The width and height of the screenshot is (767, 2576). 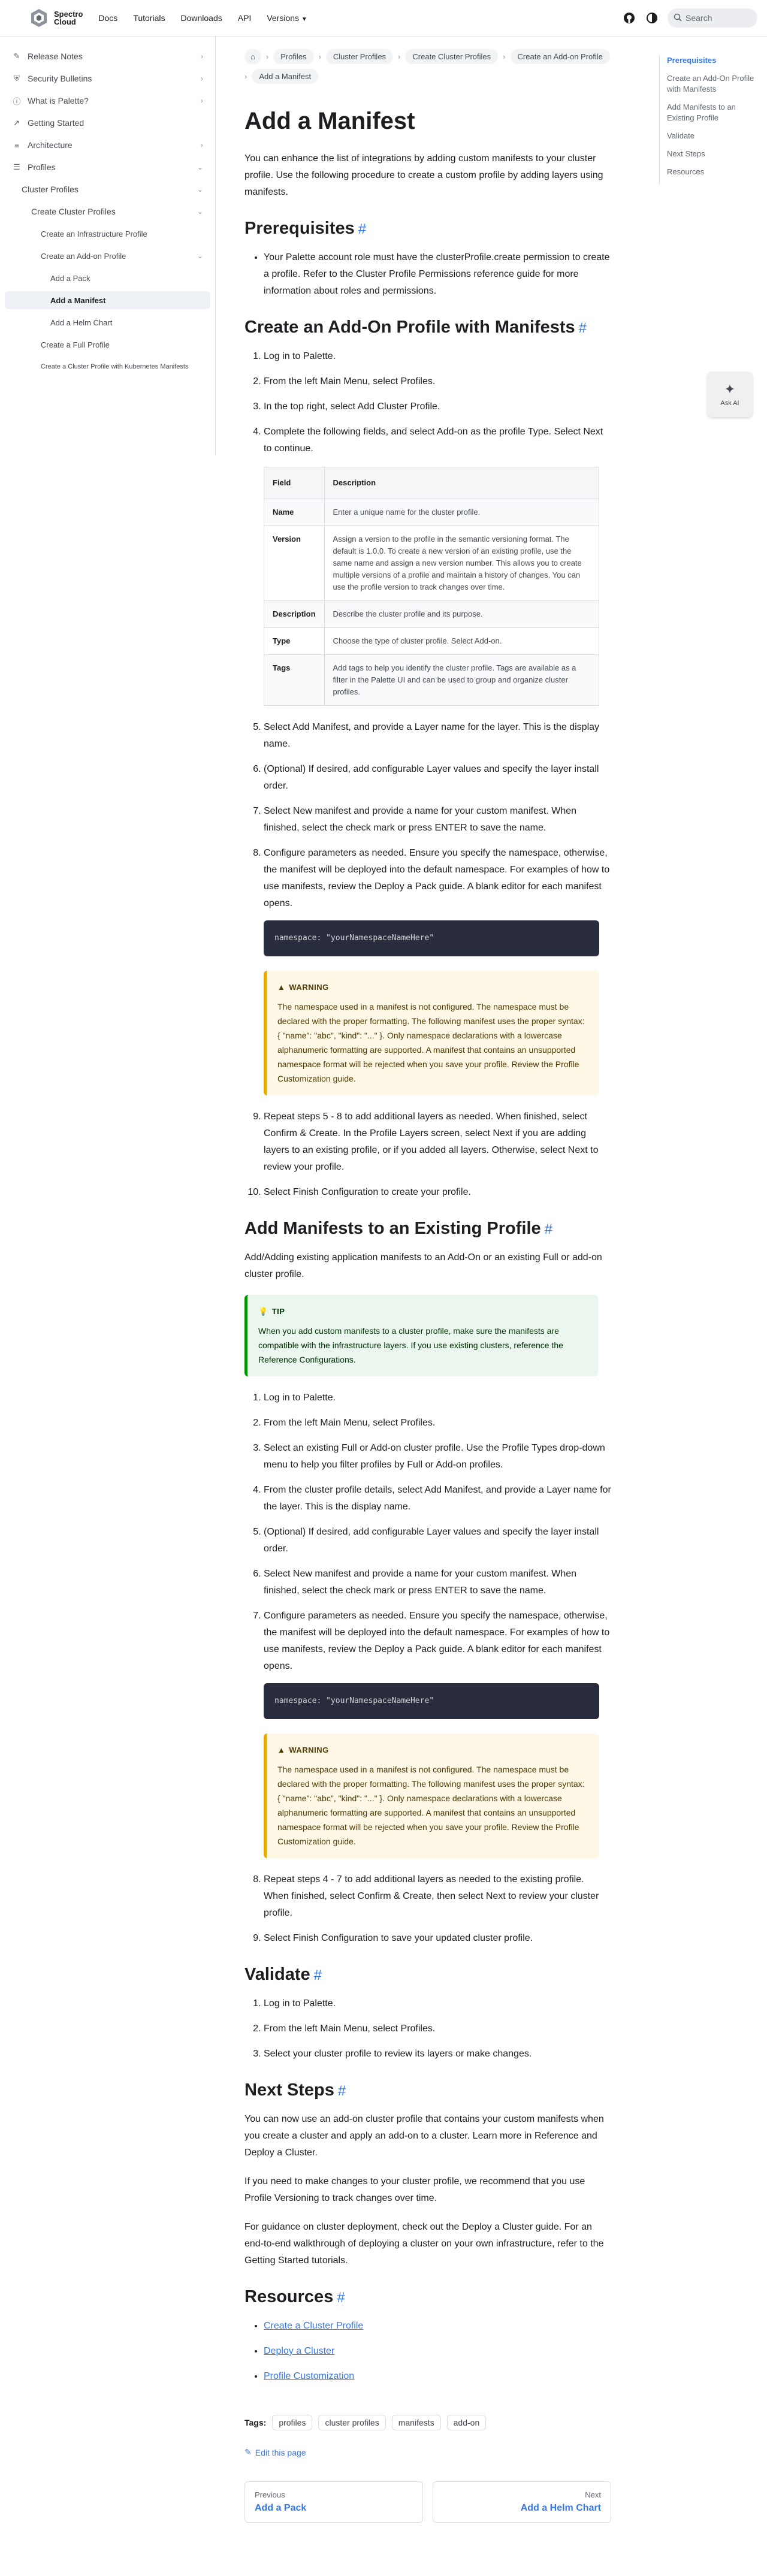 What do you see at coordinates (314, 2326) in the screenshot?
I see `resource-link: Create a Cluster Profile` at bounding box center [314, 2326].